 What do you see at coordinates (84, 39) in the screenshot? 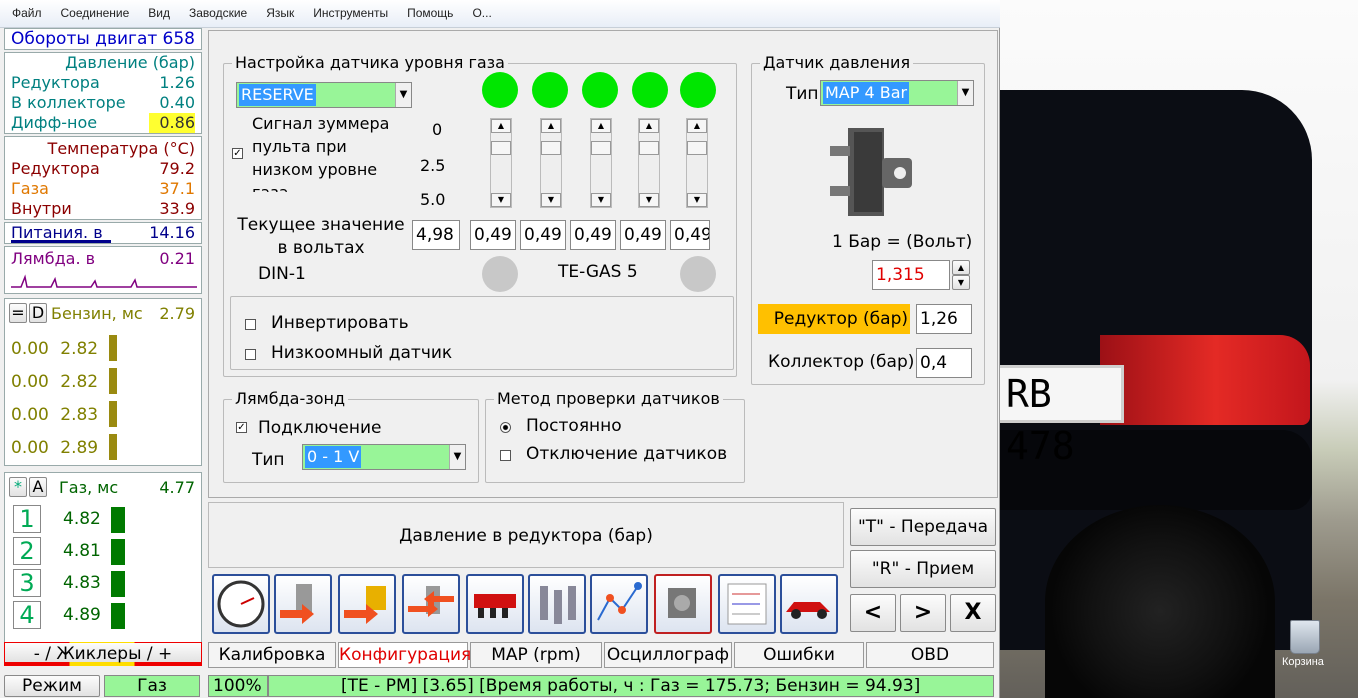
I see `rpm-label: Обороты двигат` at bounding box center [84, 39].